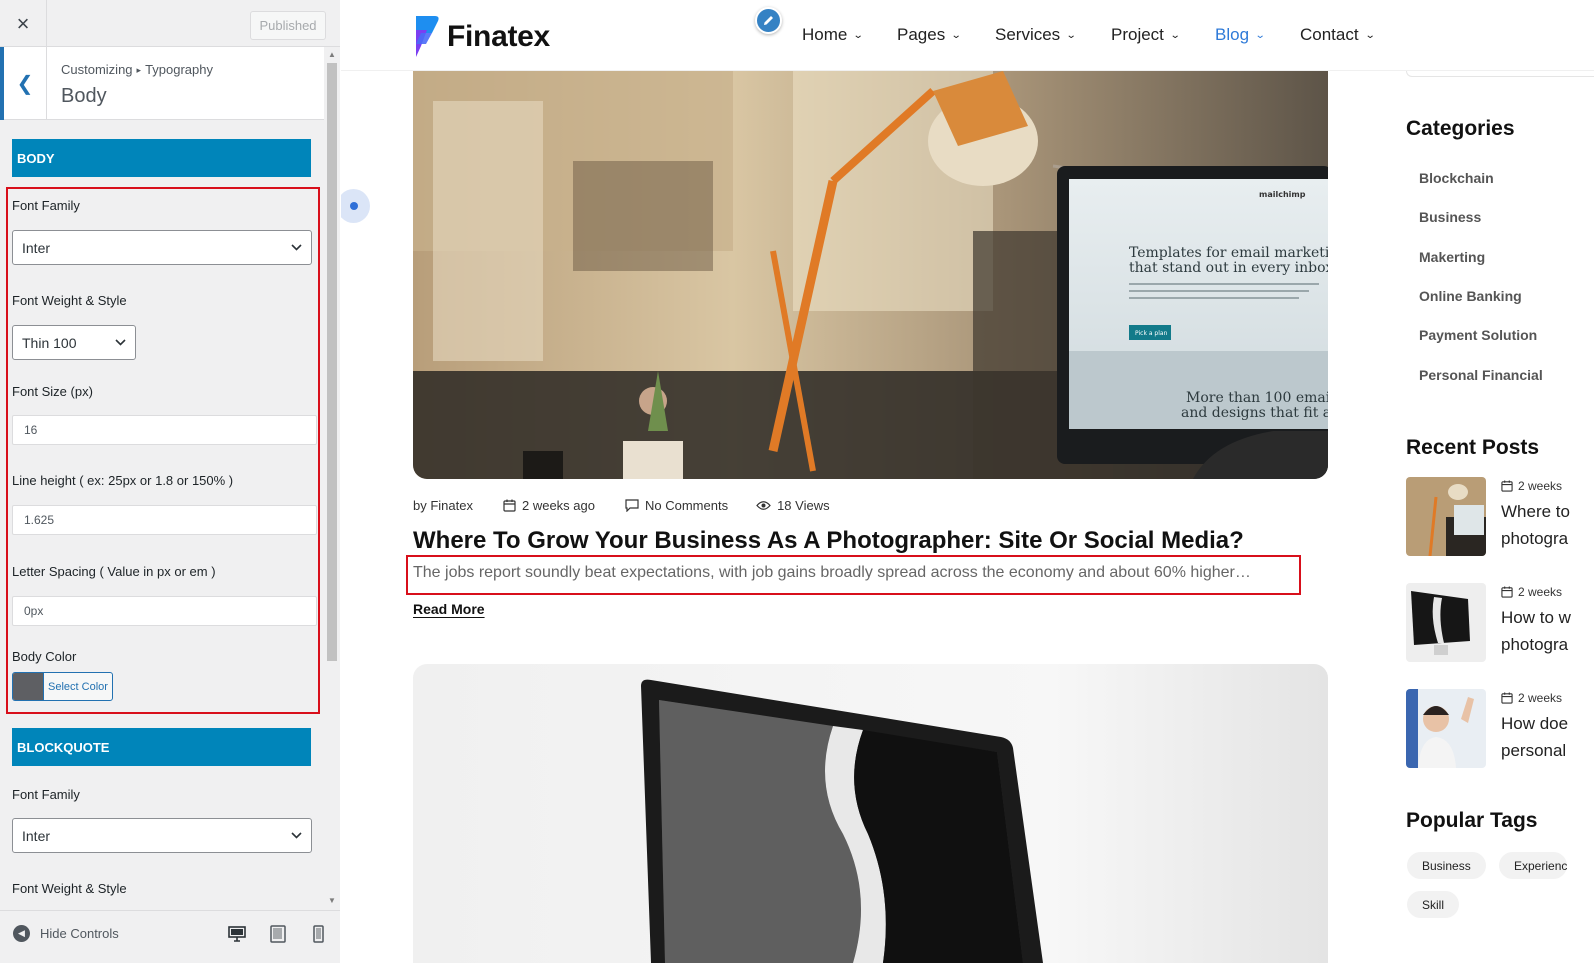 The height and width of the screenshot is (963, 1594). What do you see at coordinates (763, 505) in the screenshot?
I see `eye-icon` at bounding box center [763, 505].